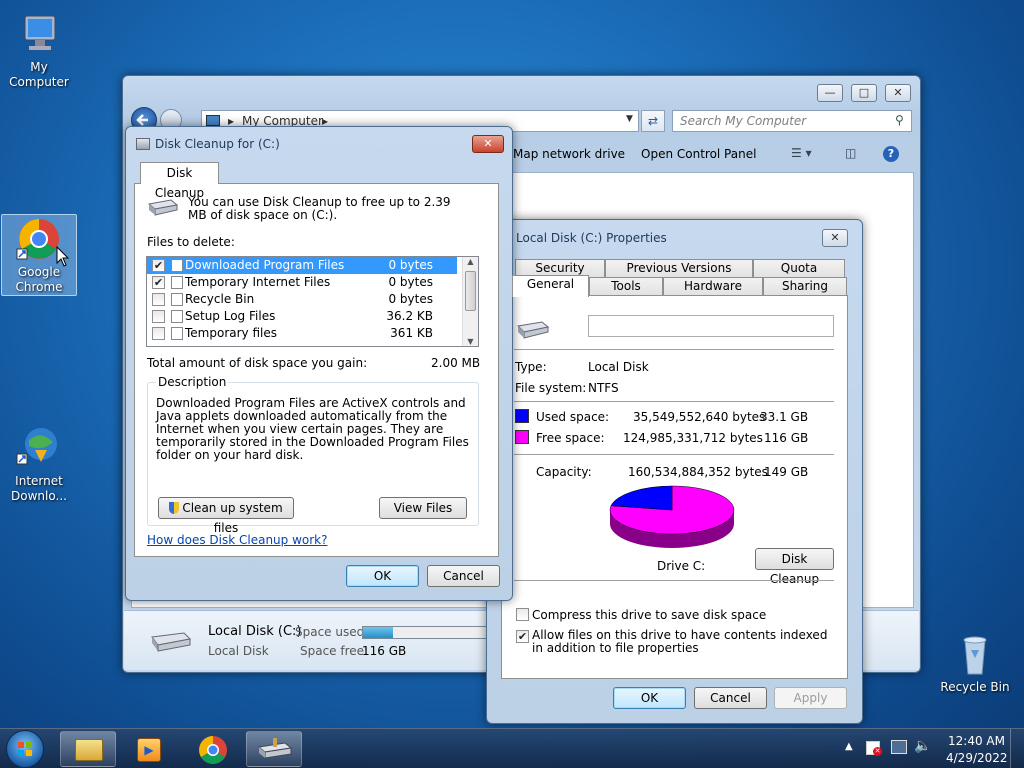 Image resolution: width=1024 pixels, height=768 pixels. Describe the element at coordinates (573, 417) in the screenshot. I see `used-space-label: Used space:` at that location.